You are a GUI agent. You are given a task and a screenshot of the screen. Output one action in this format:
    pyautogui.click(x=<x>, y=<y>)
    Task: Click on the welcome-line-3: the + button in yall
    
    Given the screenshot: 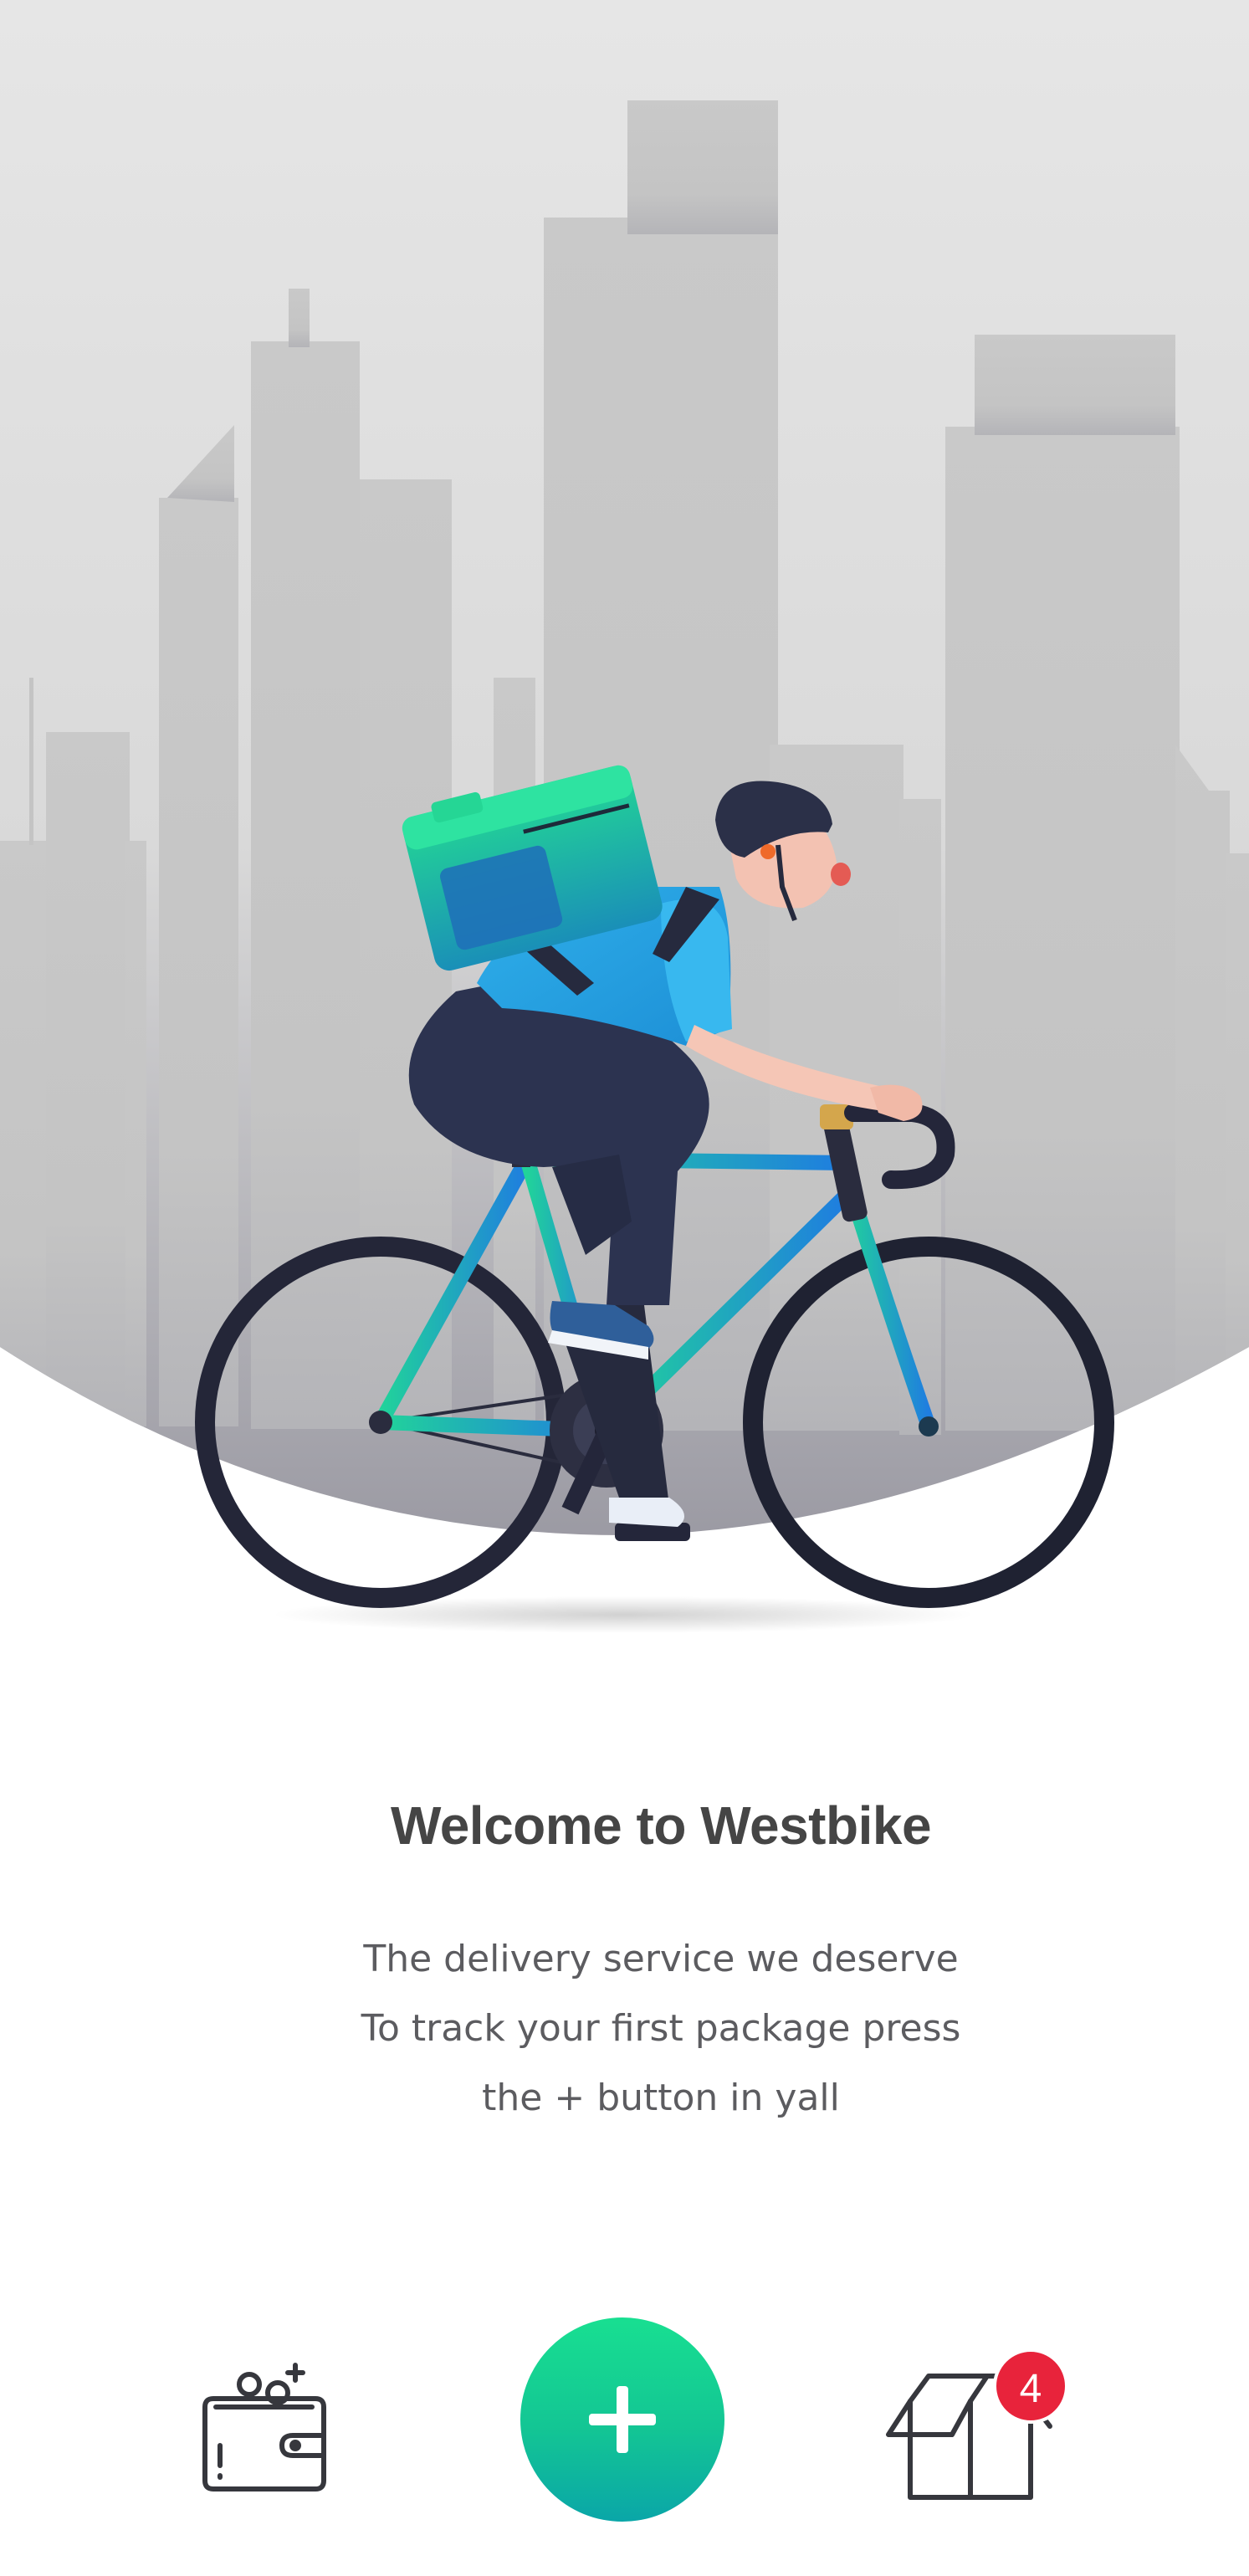 What is the action you would take?
    pyautogui.click(x=661, y=2098)
    